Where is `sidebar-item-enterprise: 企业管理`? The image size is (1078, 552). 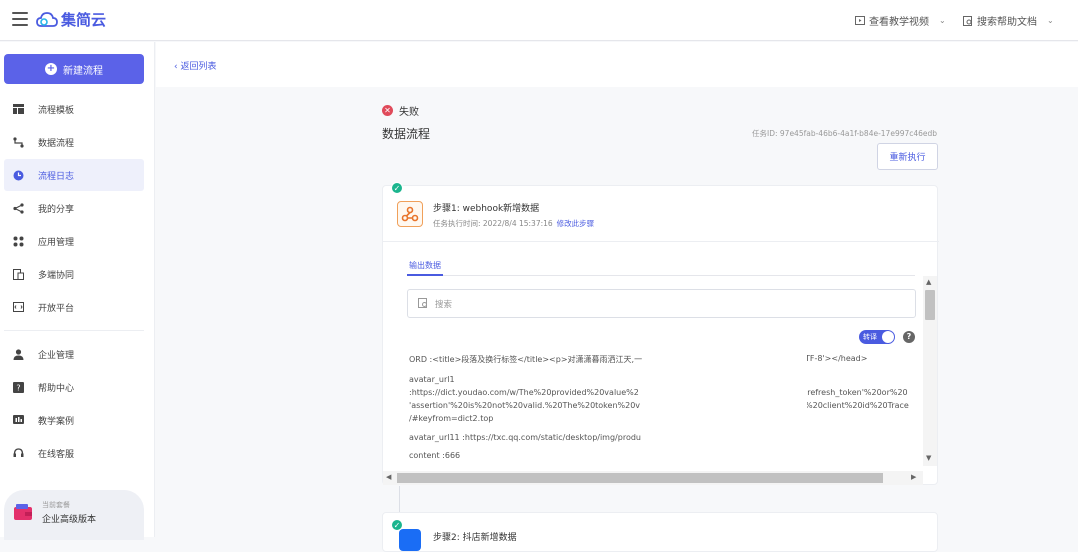
sidebar-item-enterprise: 企业管理 is located at coordinates (74, 354).